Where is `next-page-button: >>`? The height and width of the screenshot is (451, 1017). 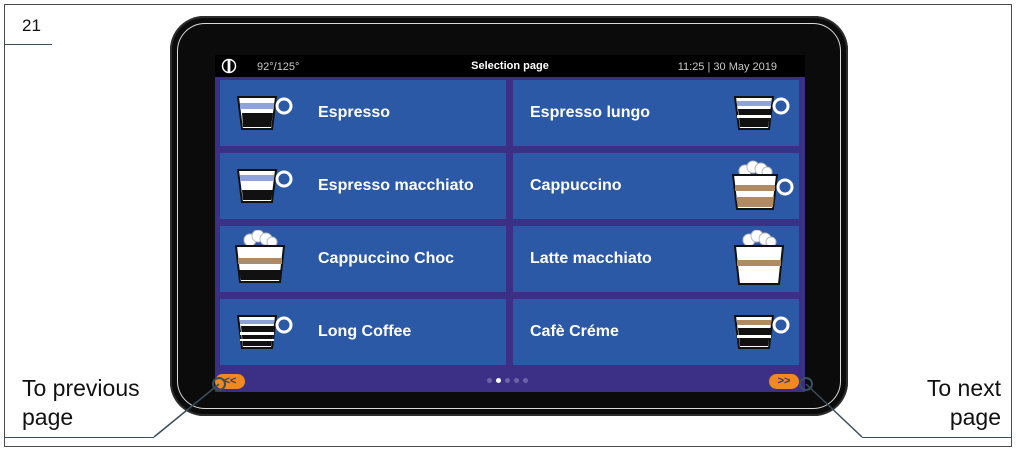 next-page-button: >> is located at coordinates (784, 381).